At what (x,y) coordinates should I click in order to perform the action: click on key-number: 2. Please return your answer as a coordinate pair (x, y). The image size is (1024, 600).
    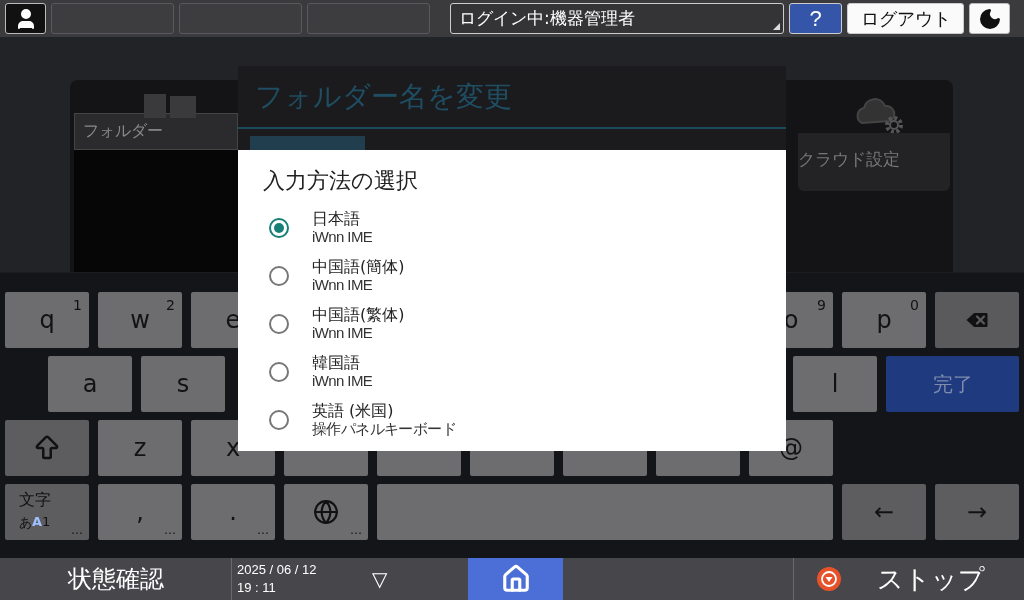
    Looking at the image, I should click on (170, 305).